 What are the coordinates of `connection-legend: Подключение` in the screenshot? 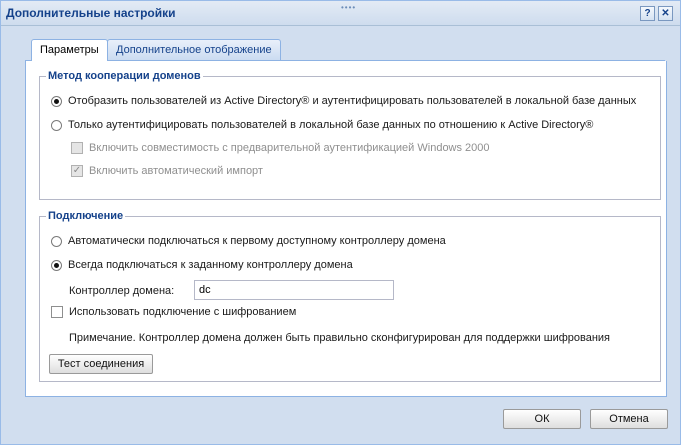 It's located at (86, 216).